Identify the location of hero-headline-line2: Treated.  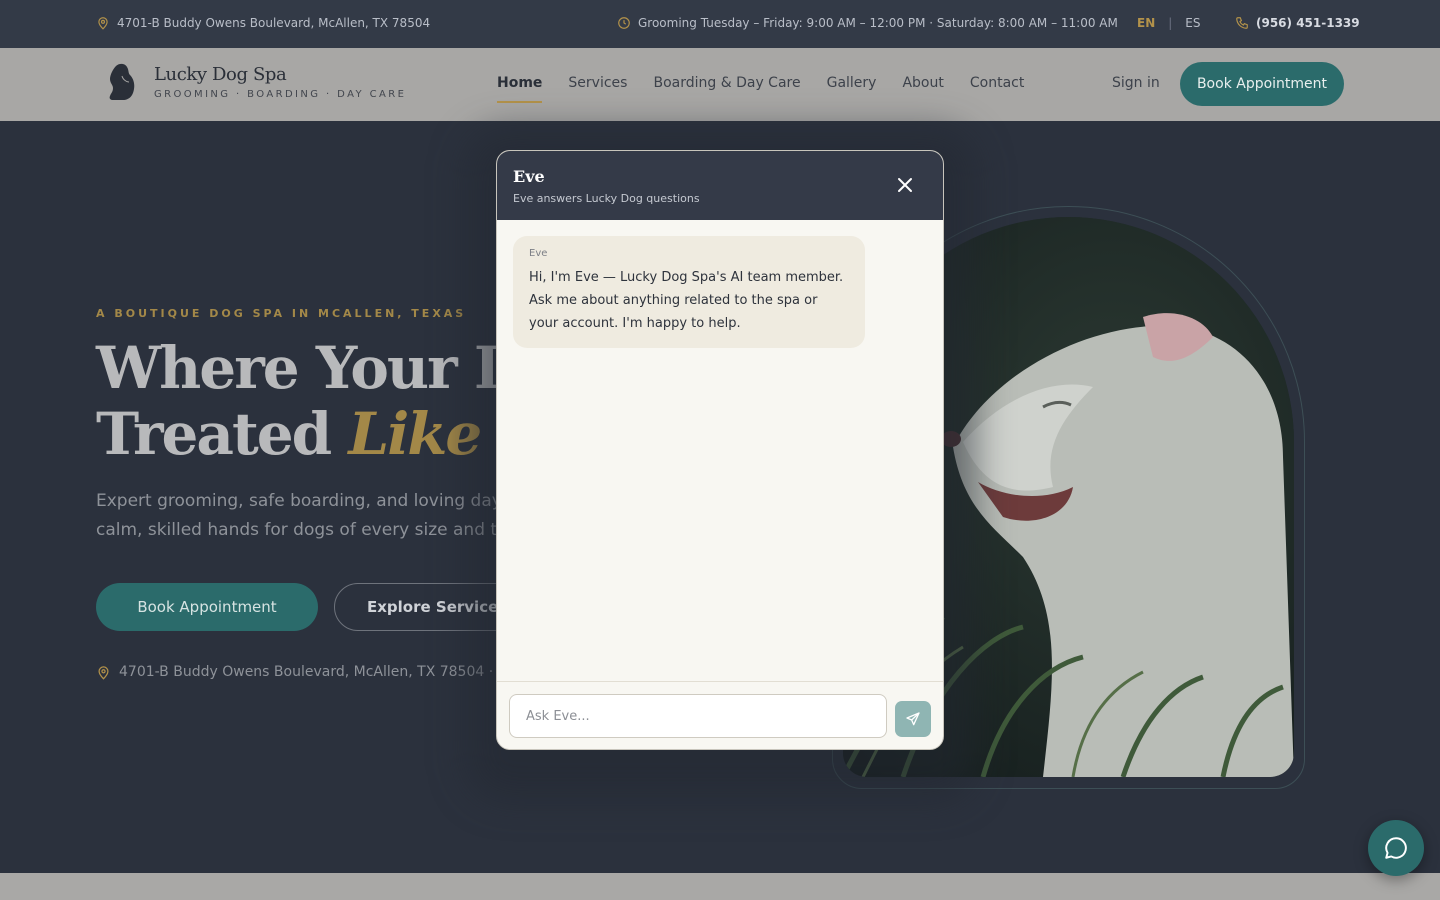
(222, 434).